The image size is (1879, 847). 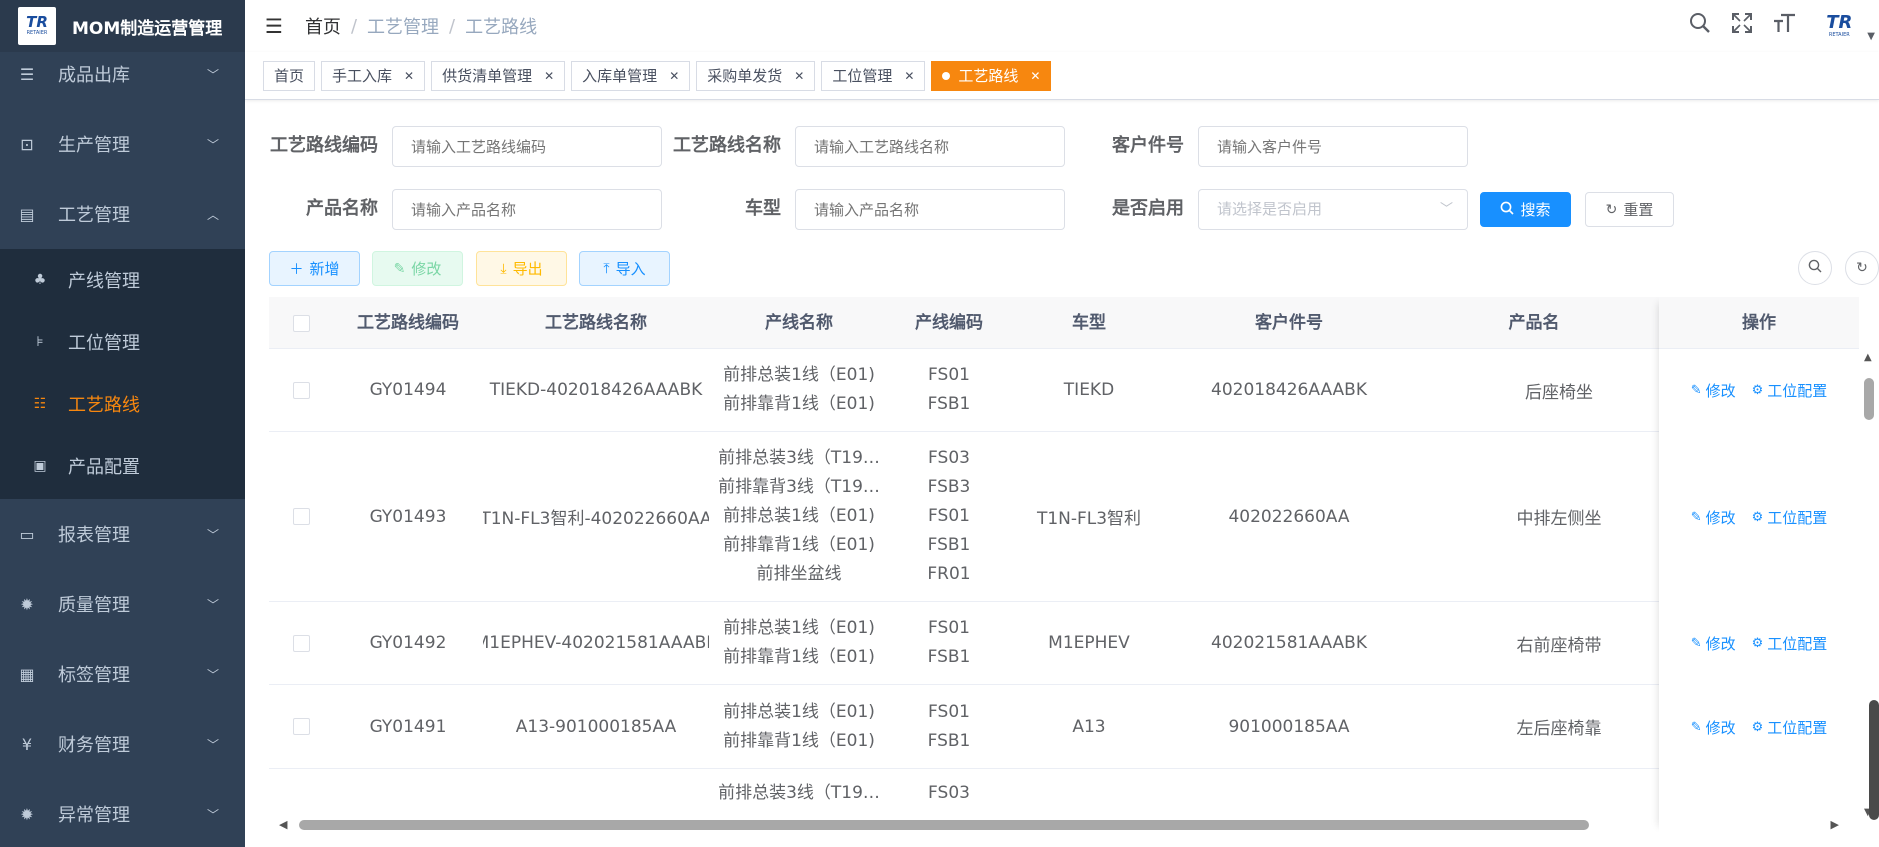 I want to click on tag-supply-list: 供货清单管理 ✕, so click(x=498, y=75).